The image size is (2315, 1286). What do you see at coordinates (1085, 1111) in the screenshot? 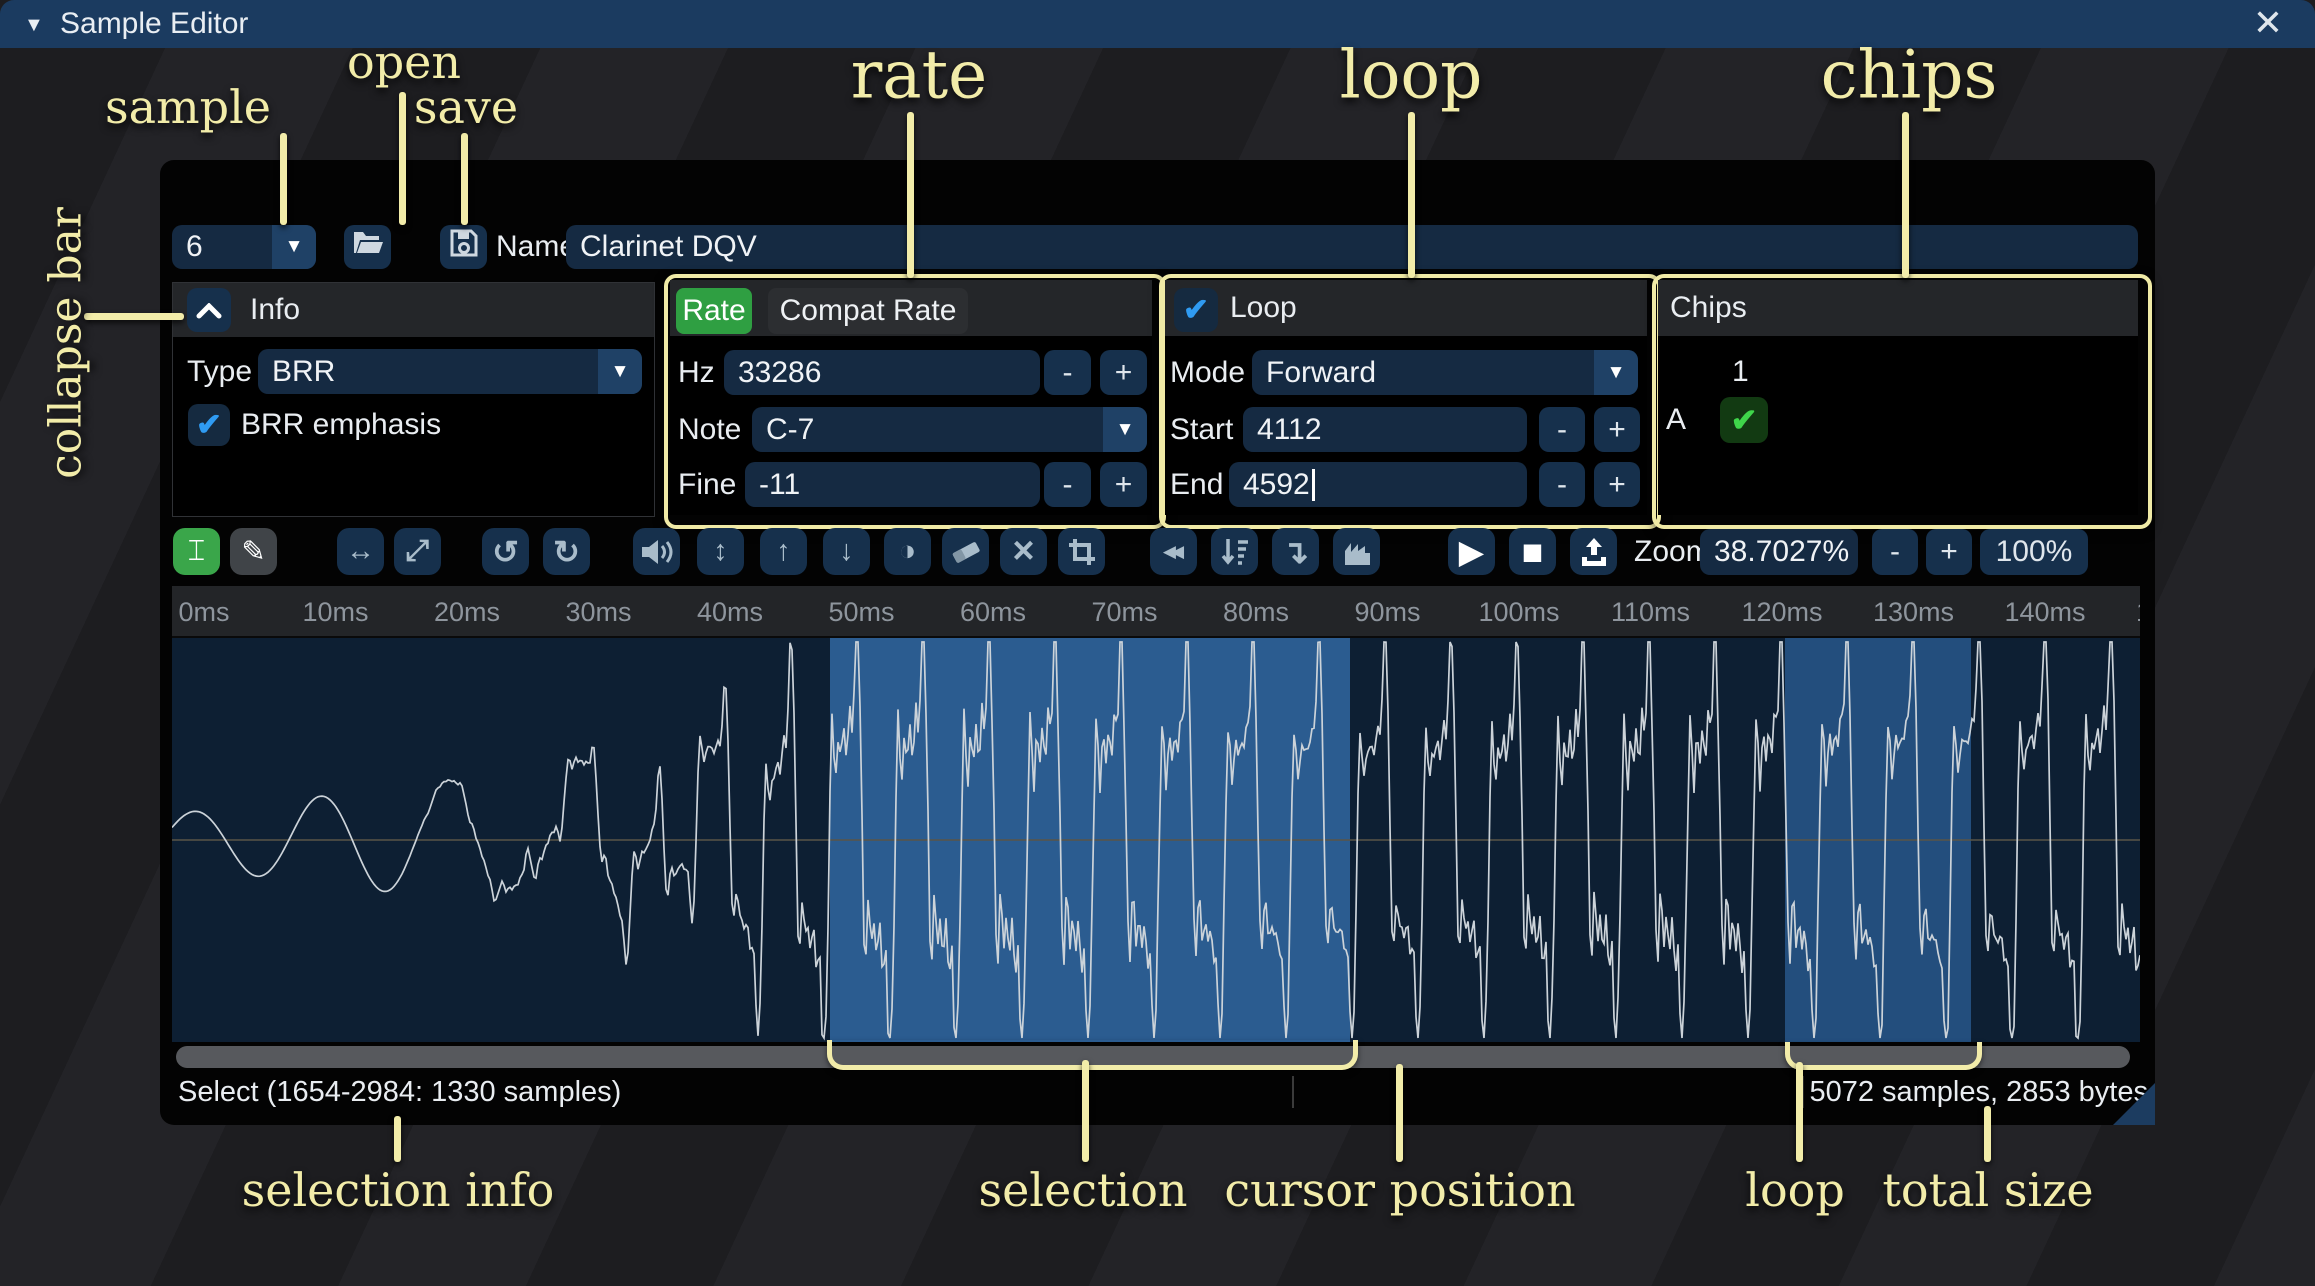
I see `selection-connector` at bounding box center [1085, 1111].